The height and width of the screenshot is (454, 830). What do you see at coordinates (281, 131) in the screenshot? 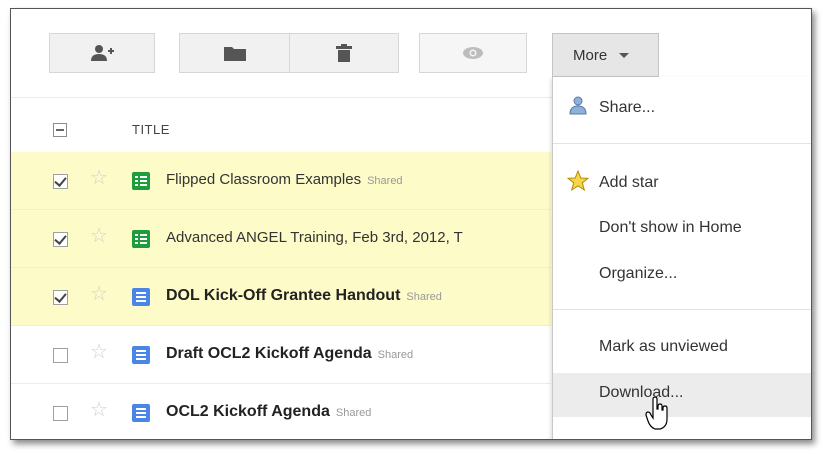
I see `list-header: TITLE` at bounding box center [281, 131].